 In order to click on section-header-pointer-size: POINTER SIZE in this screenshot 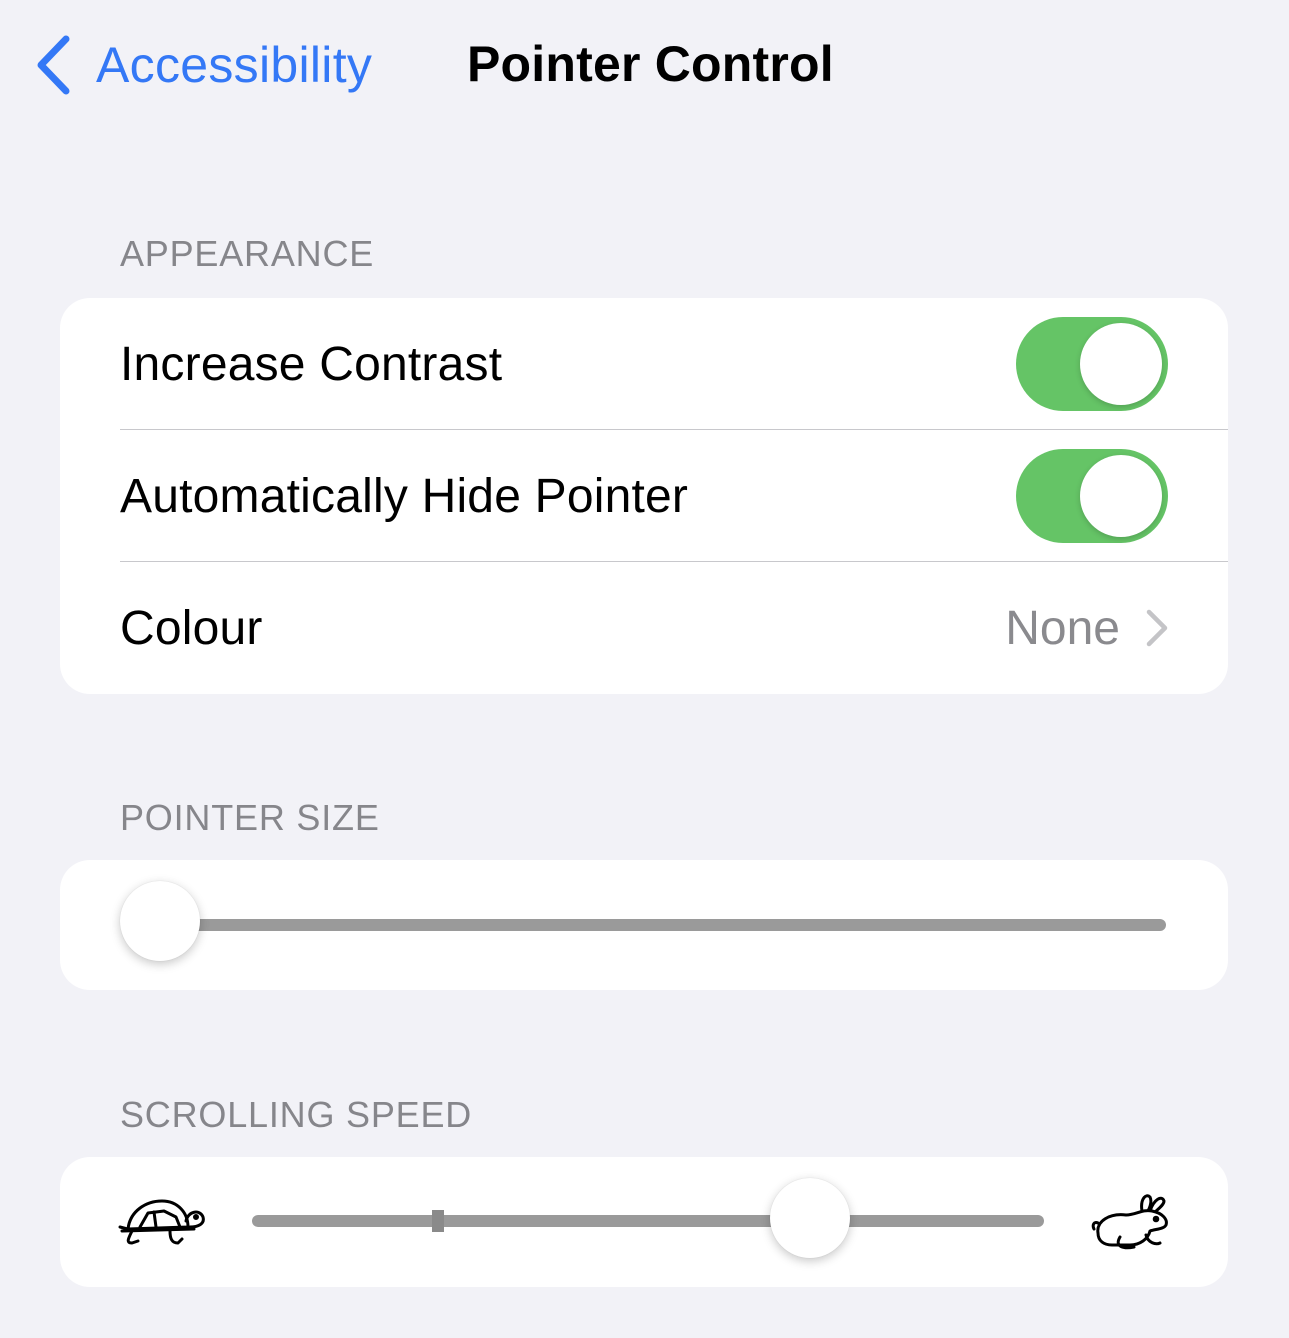, I will do `click(250, 817)`.